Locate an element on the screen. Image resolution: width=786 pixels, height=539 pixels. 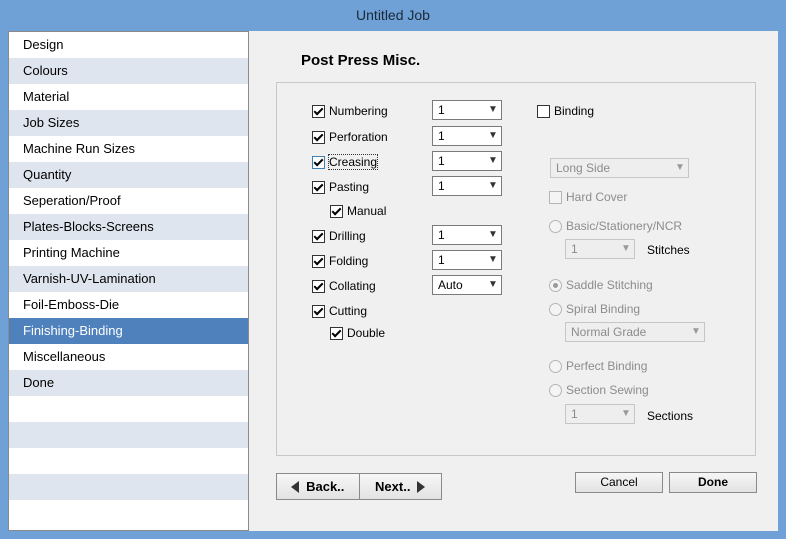
pasting-option: Pasting is located at coordinates (340, 187).